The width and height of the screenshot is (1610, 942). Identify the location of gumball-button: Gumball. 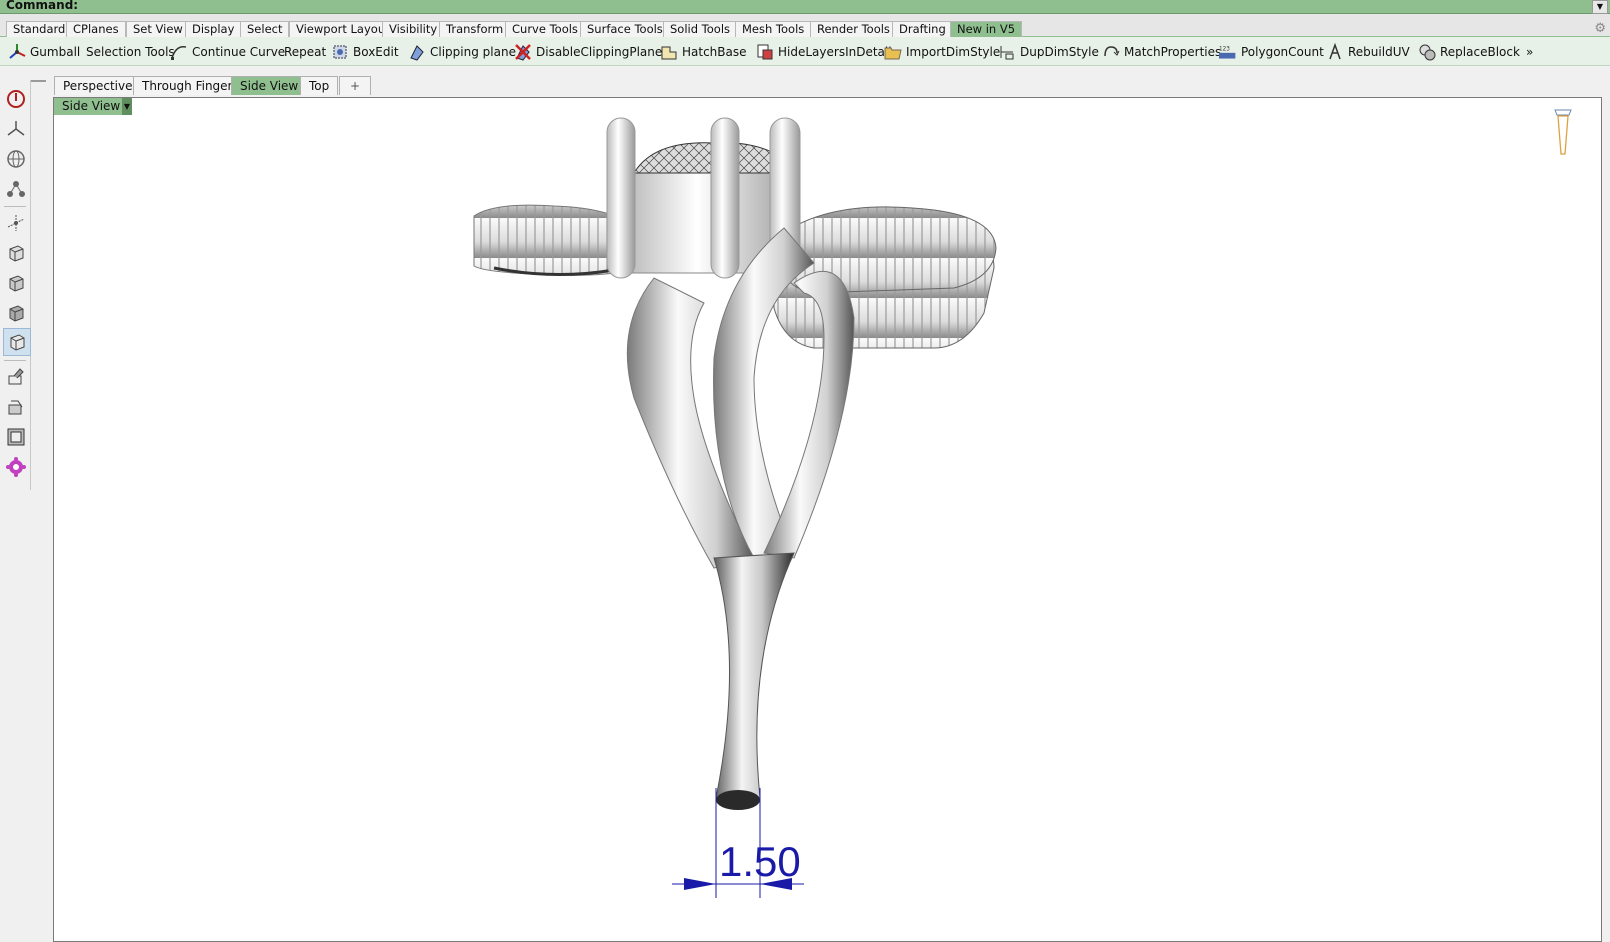
(44, 52).